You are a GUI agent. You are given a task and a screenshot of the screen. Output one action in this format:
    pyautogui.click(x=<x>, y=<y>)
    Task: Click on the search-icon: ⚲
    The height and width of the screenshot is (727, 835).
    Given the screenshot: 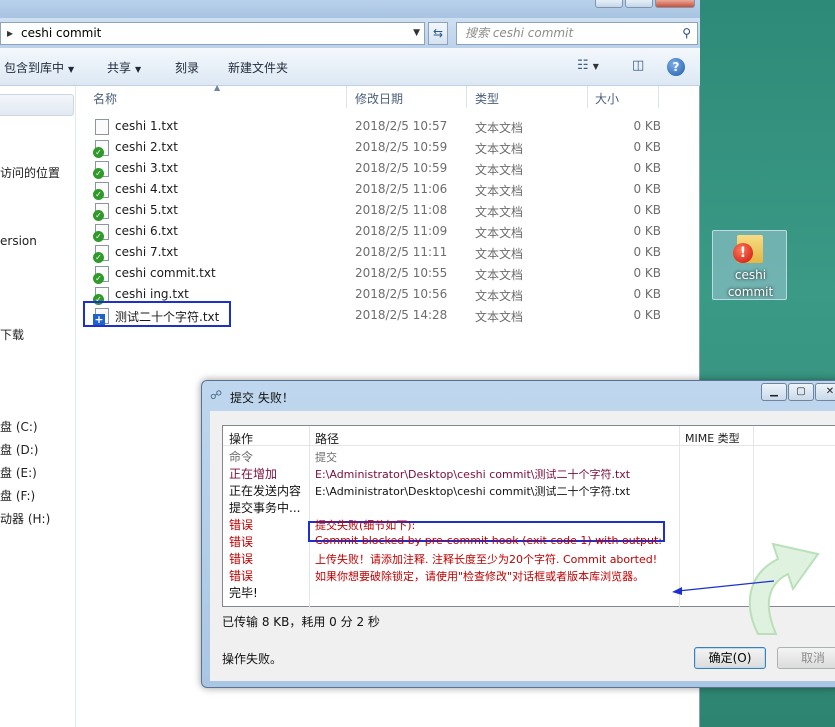 What is the action you would take?
    pyautogui.click(x=686, y=33)
    